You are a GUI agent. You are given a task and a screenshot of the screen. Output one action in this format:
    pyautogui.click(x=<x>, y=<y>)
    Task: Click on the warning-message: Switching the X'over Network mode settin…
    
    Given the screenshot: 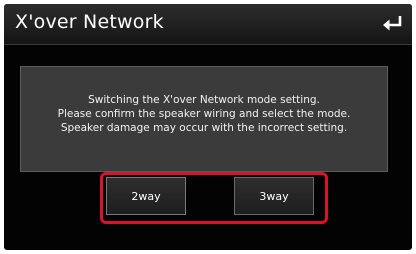 What is the action you would take?
    pyautogui.click(x=204, y=114)
    